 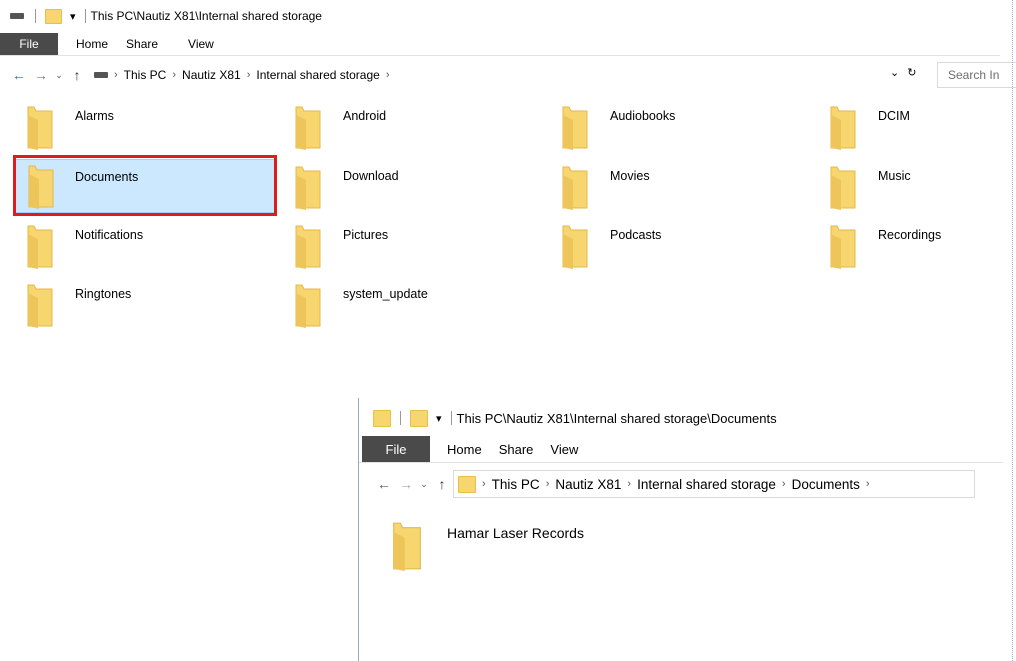 What do you see at coordinates (385, 294) in the screenshot?
I see `folder-label: system_update` at bounding box center [385, 294].